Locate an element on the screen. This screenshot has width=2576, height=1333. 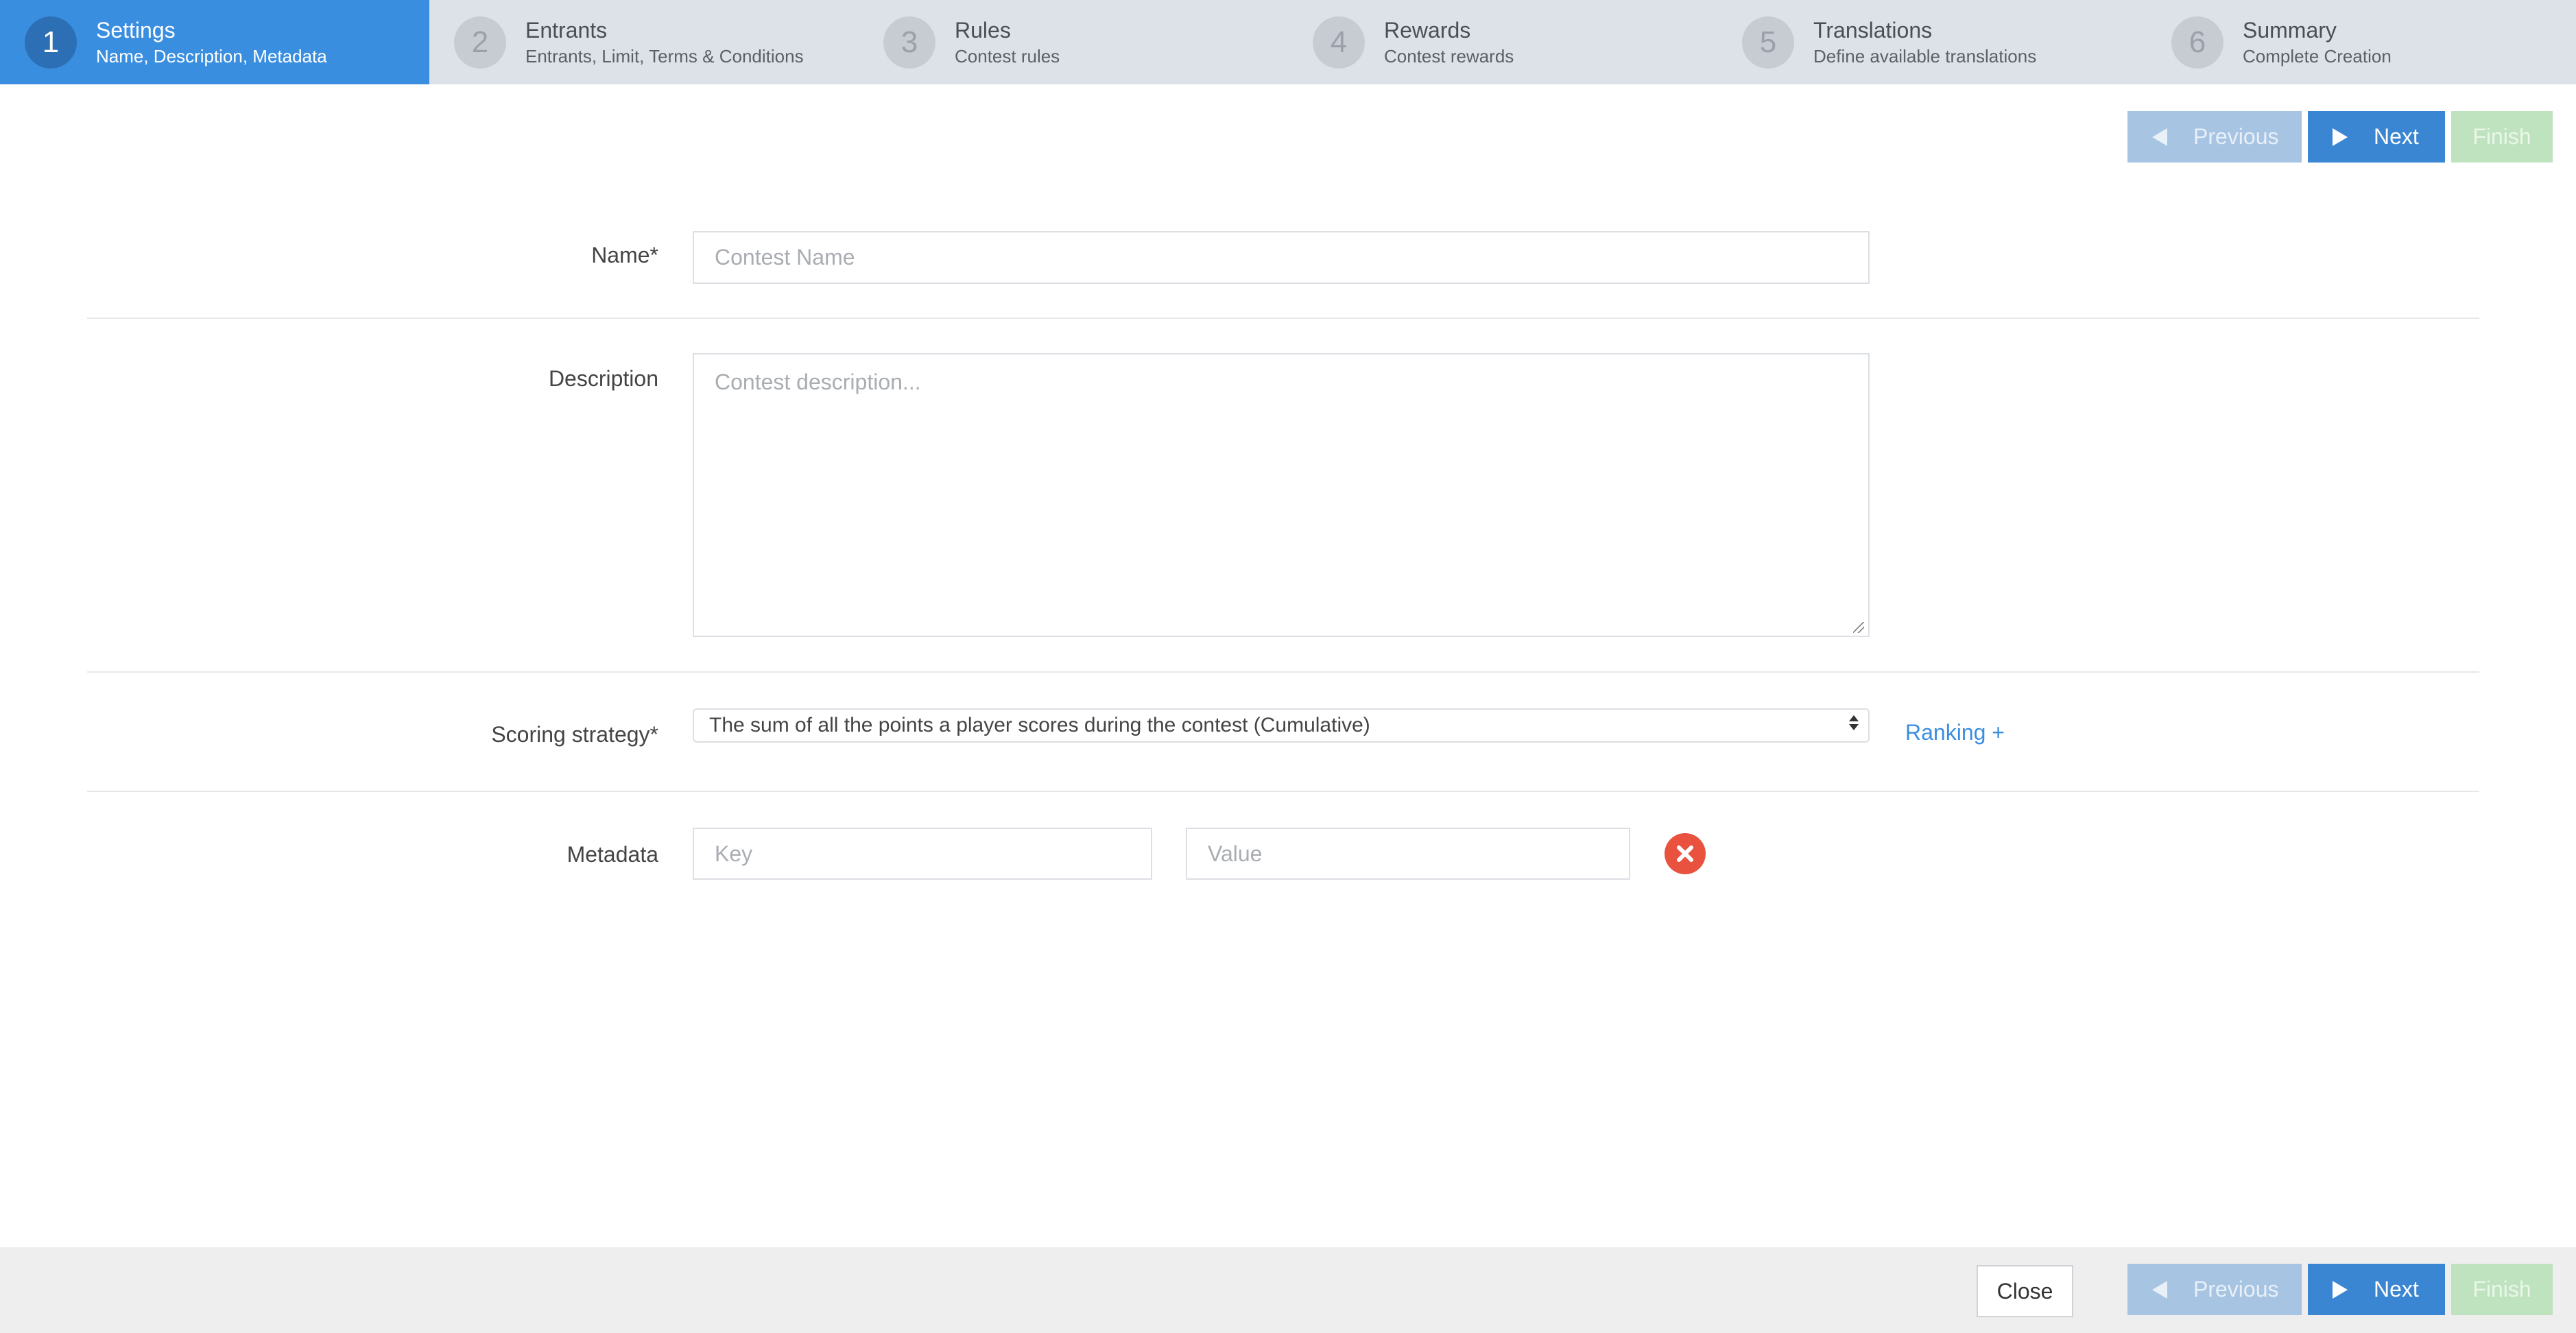
step-subtitle: Name, Description, Metadata is located at coordinates (211, 56).